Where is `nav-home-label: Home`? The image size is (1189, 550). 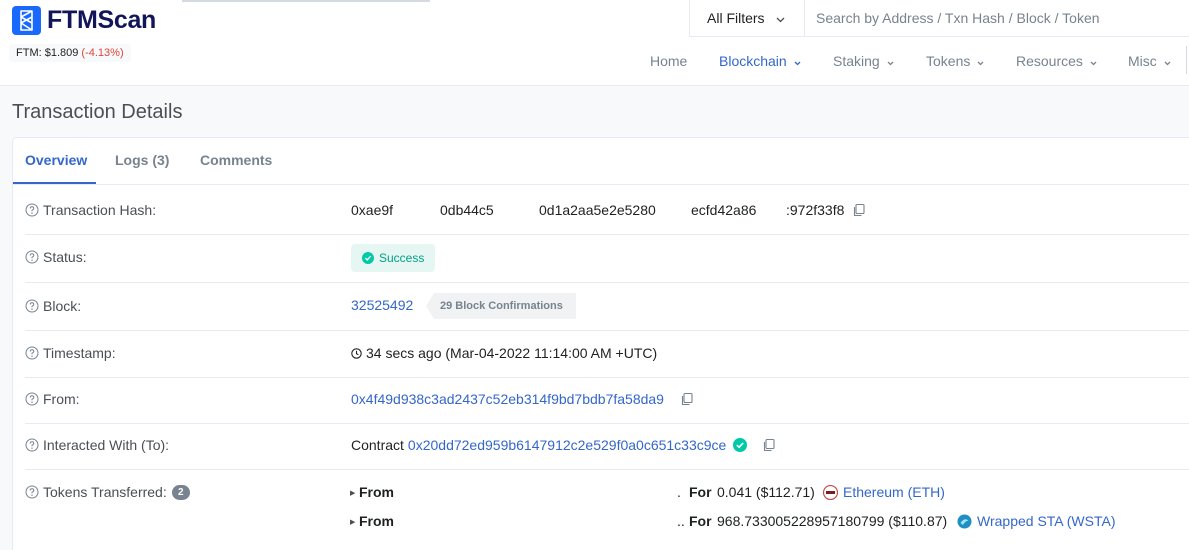
nav-home-label: Home is located at coordinates (669, 61).